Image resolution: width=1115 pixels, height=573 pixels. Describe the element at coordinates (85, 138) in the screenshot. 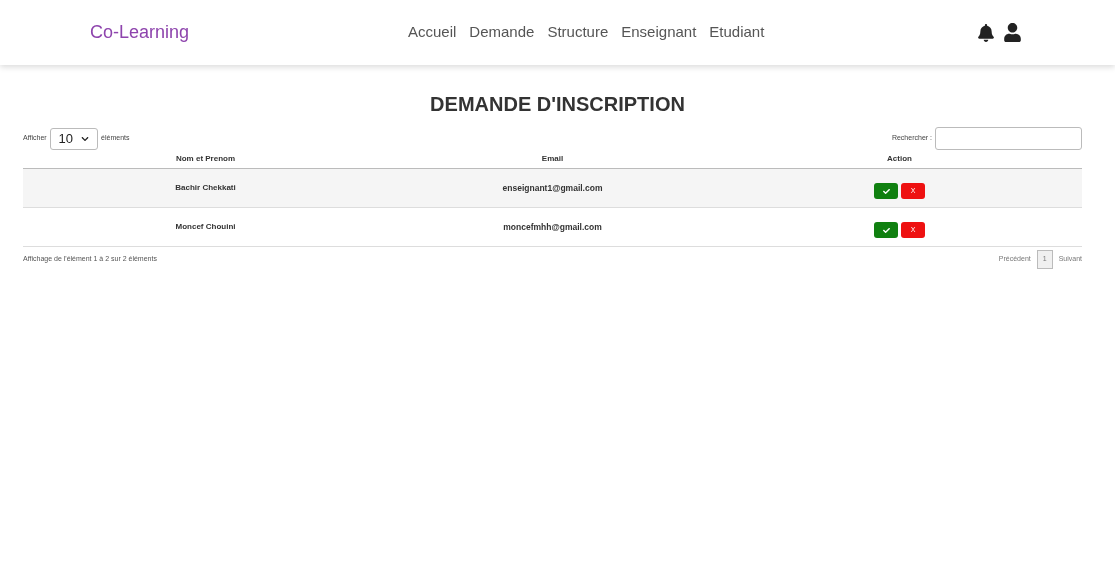

I see `chevron-down-icon` at that location.